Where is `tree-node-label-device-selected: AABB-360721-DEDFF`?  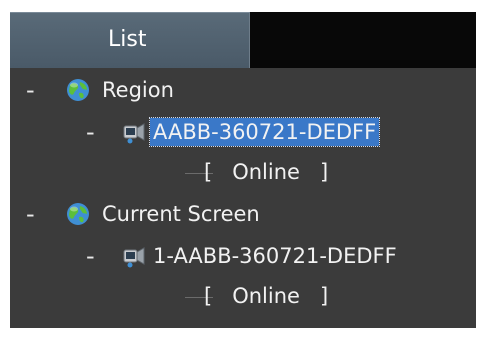 tree-node-label-device-selected: AABB-360721-DEDFF is located at coordinates (264, 132).